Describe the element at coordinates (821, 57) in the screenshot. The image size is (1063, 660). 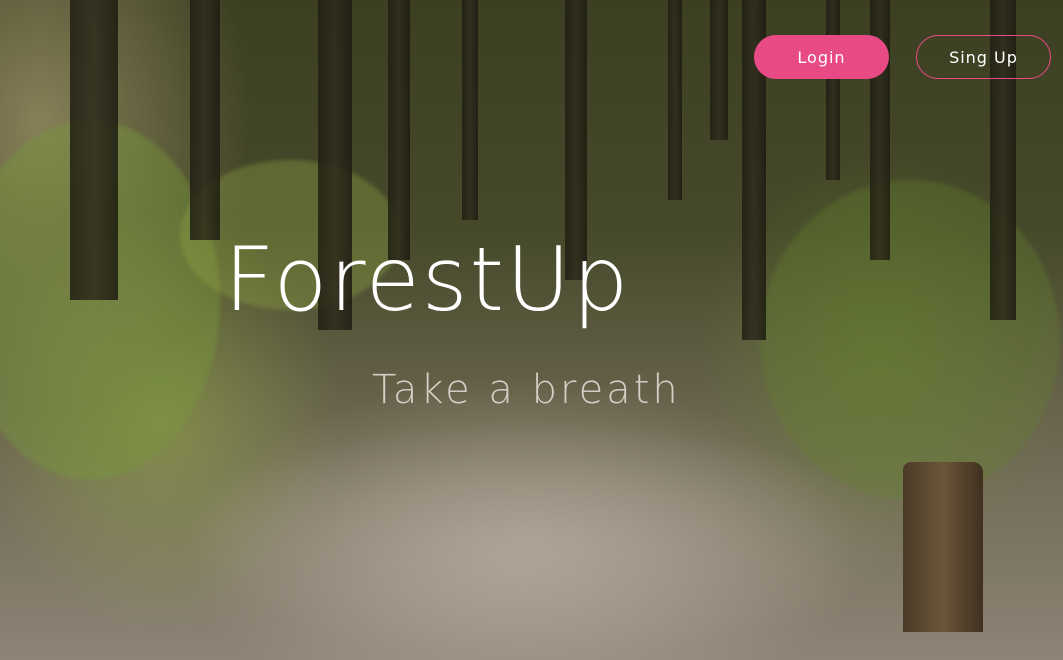
I see `login-button: Login` at that location.